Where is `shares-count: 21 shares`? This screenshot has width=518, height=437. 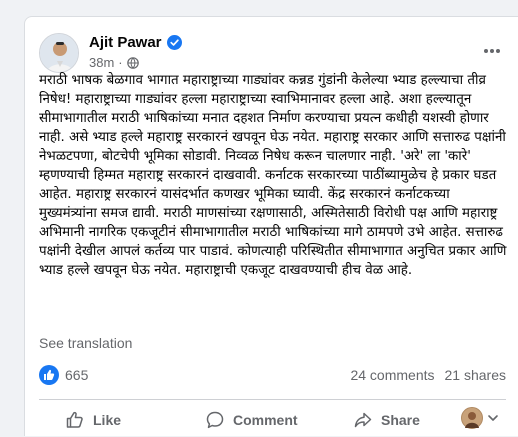
shares-count: 21 shares is located at coordinates (475, 375).